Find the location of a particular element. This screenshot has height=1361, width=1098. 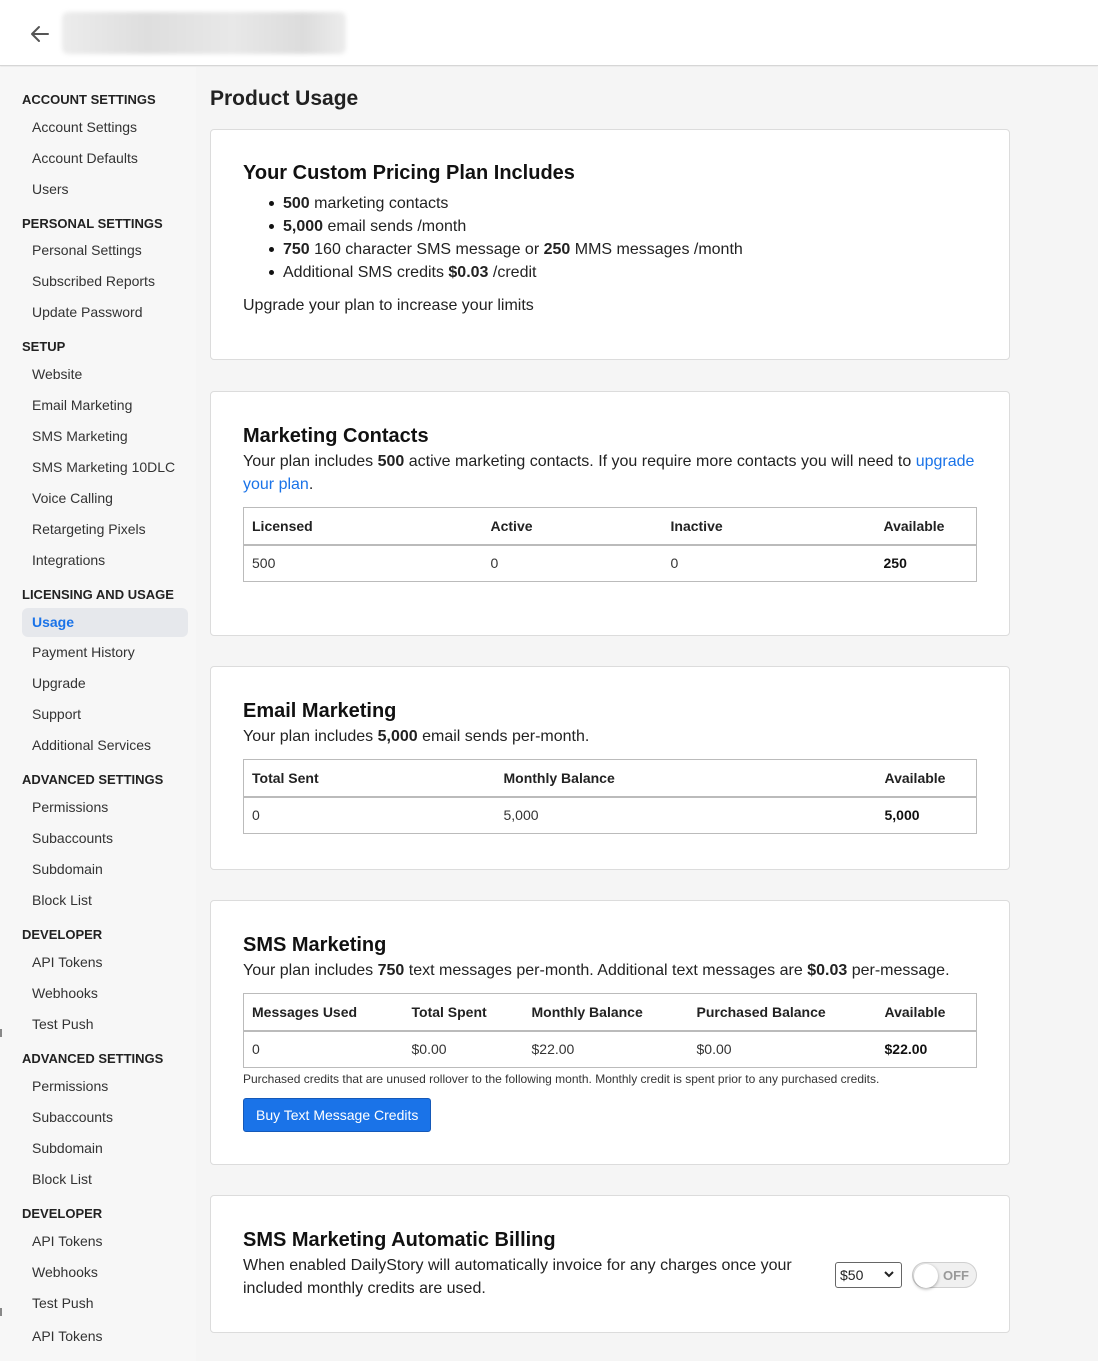

sidebar-item-payment-history: Payment History is located at coordinates (105, 652).